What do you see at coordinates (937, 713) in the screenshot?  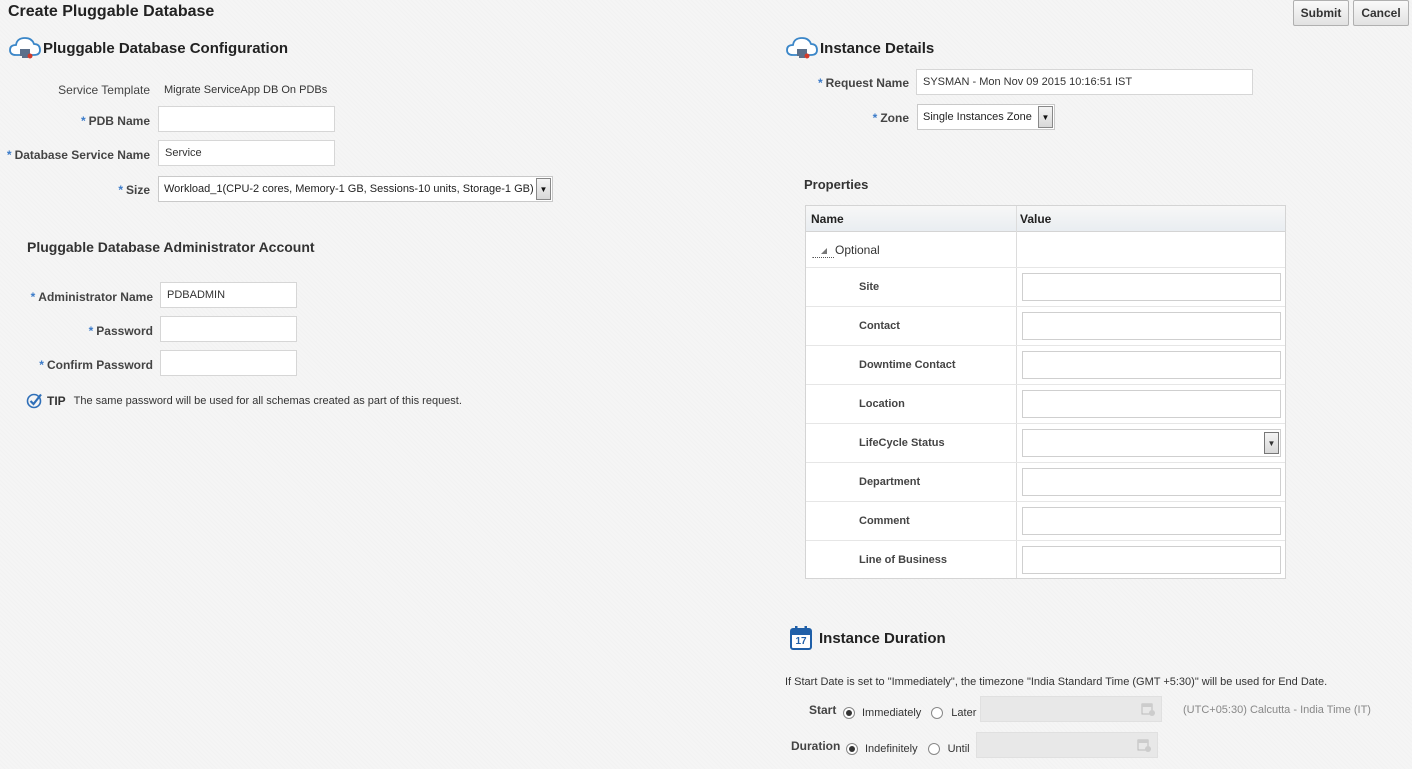 I see `start-later-radio` at bounding box center [937, 713].